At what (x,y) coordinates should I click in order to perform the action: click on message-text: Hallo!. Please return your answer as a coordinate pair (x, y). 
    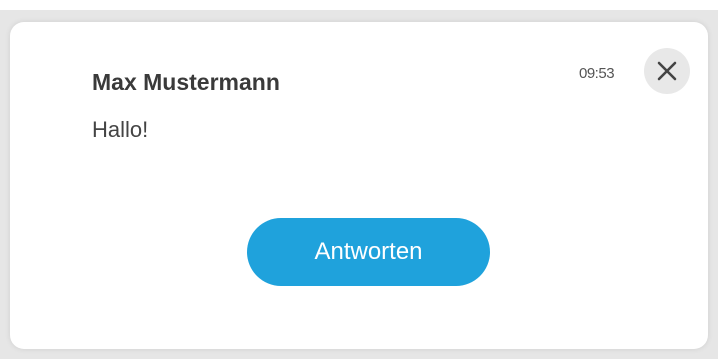
    Looking at the image, I should click on (120, 129).